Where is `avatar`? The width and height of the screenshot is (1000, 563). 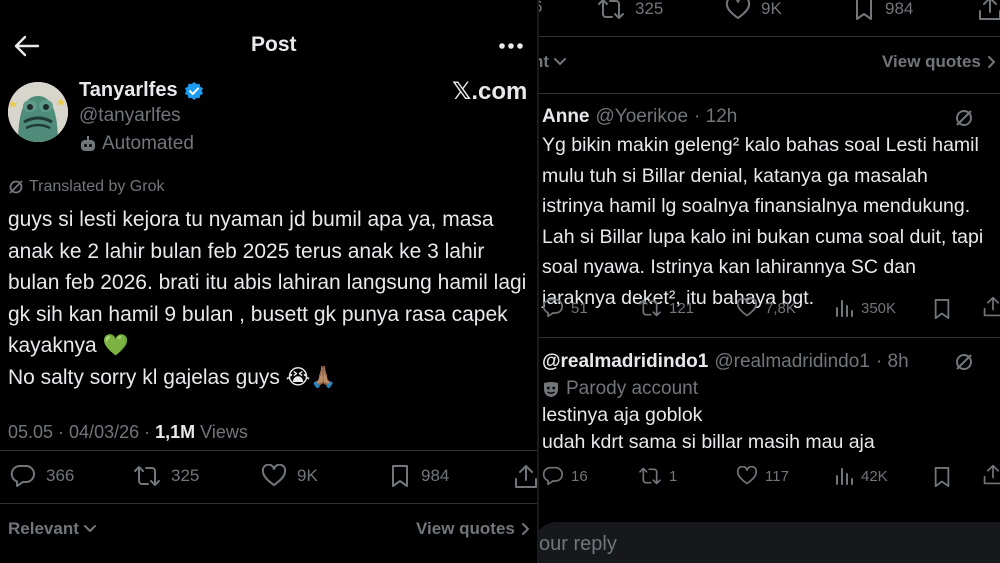 avatar is located at coordinates (38, 112).